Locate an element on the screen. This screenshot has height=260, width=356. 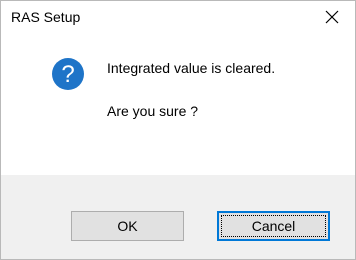
window-title: RAS Setup is located at coordinates (46, 17).